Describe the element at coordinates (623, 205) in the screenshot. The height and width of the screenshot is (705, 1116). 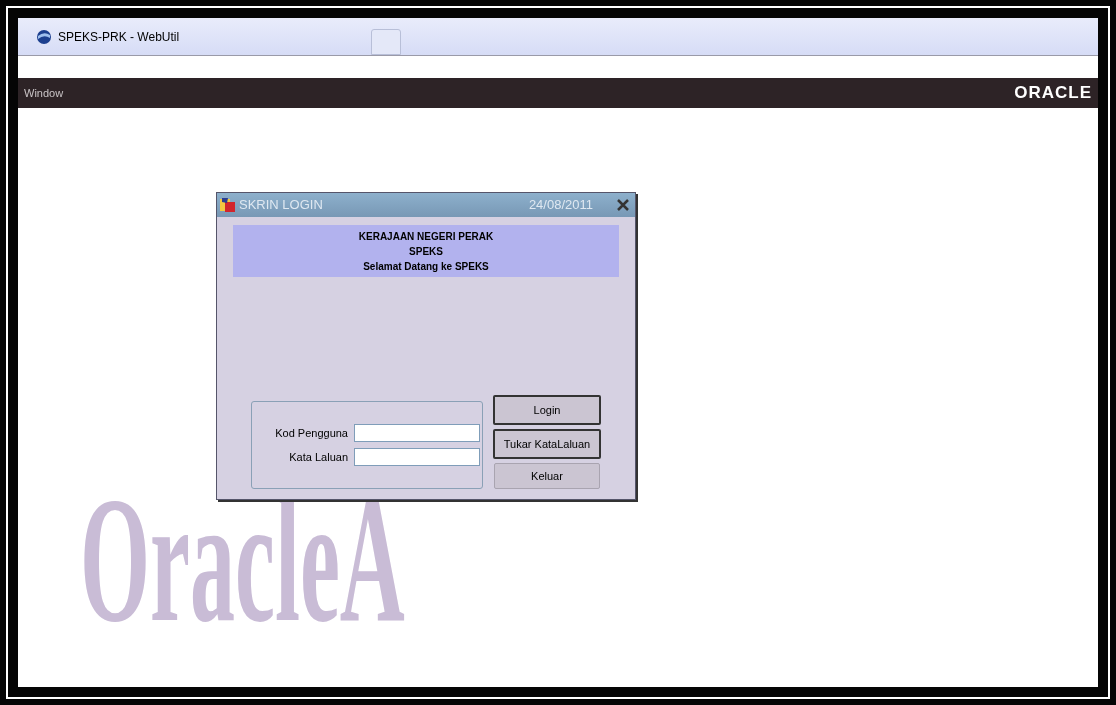
I see `close-icon` at that location.